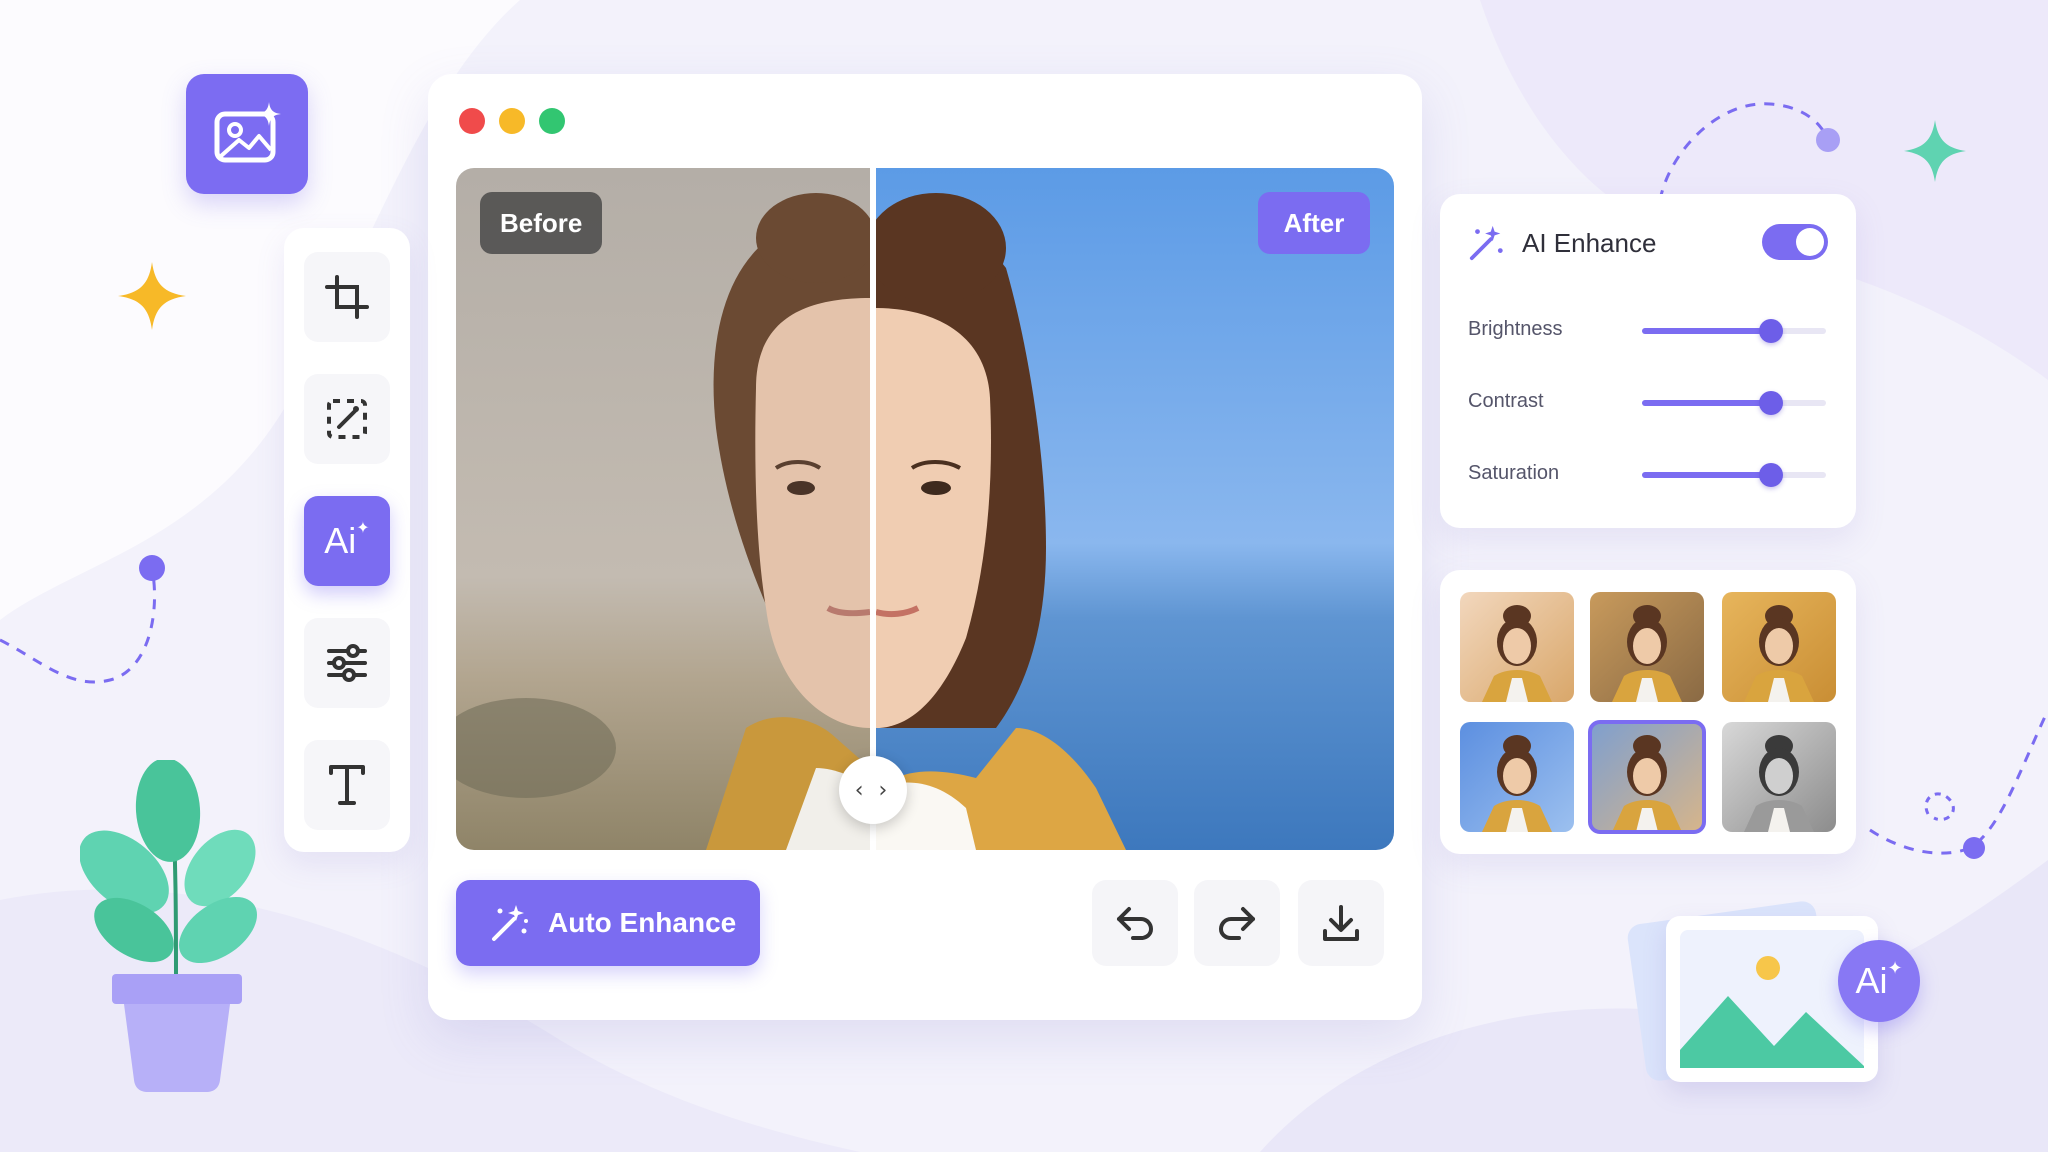 The width and height of the screenshot is (2048, 1152). I want to click on redo-button, so click(1237, 923).